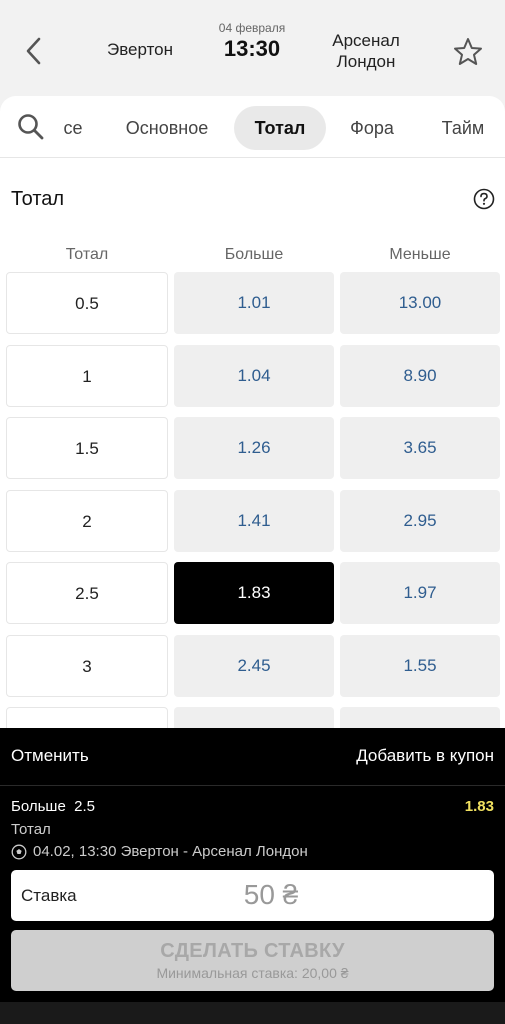  What do you see at coordinates (280, 128) in the screenshot?
I see `tab-total: Тотал` at bounding box center [280, 128].